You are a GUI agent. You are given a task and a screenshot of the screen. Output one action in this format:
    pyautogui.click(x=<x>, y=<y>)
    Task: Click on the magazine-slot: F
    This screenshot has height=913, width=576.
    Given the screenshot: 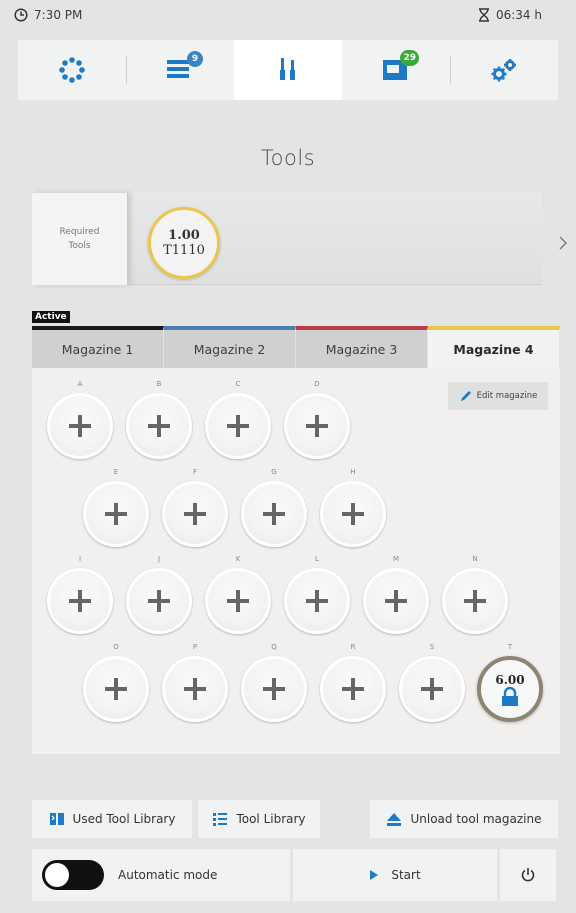 What is the action you would take?
    pyautogui.click(x=195, y=512)
    